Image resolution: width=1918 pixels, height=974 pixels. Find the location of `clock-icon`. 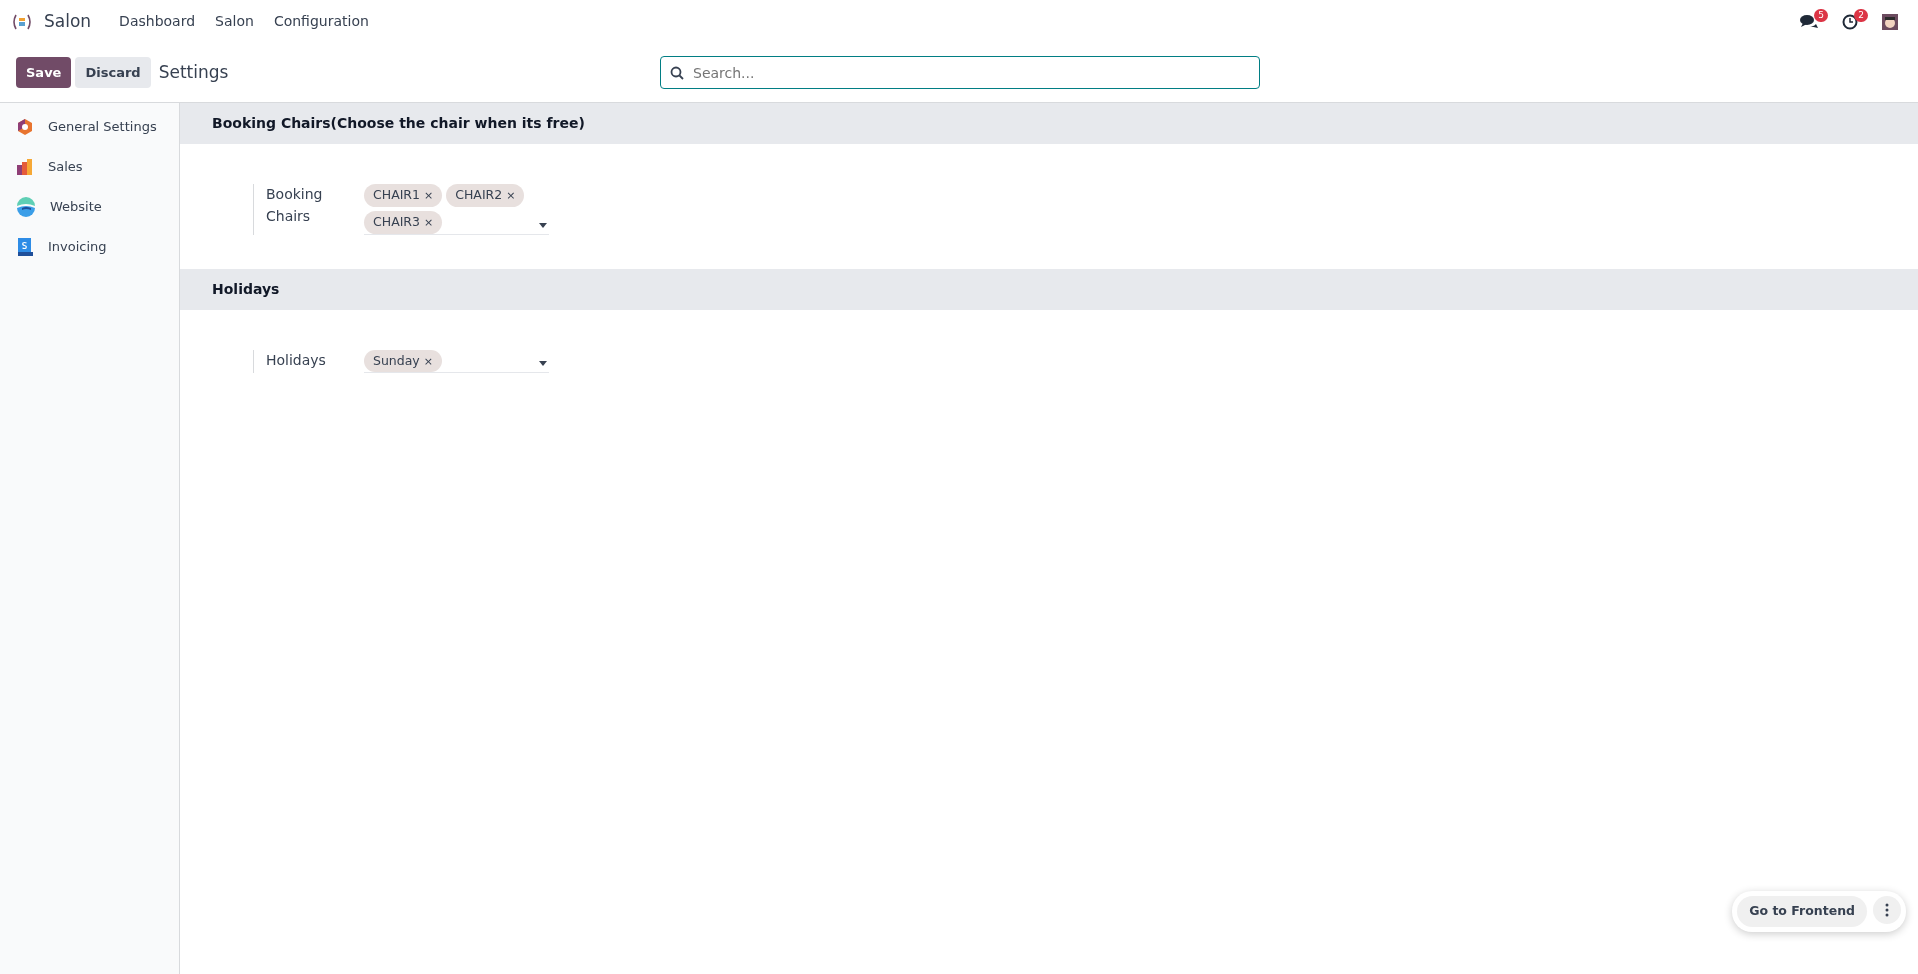

clock-icon is located at coordinates (1850, 21).